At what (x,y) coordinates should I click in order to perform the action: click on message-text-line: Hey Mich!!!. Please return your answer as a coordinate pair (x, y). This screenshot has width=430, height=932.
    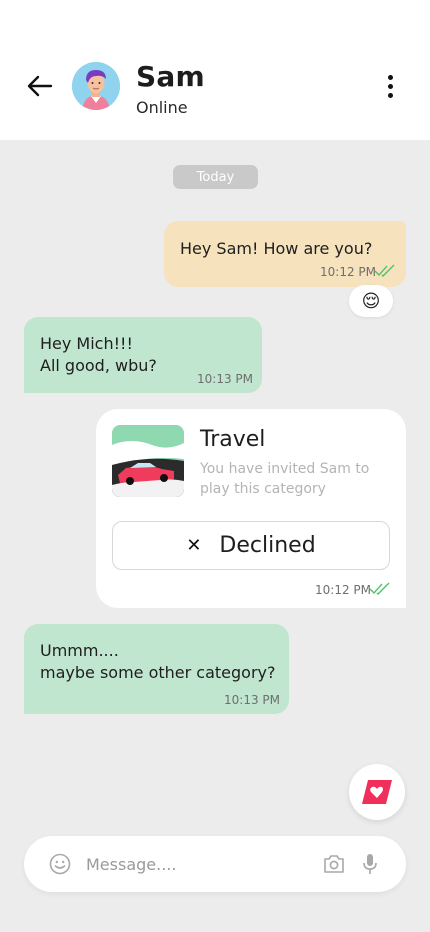
    Looking at the image, I should click on (86, 343).